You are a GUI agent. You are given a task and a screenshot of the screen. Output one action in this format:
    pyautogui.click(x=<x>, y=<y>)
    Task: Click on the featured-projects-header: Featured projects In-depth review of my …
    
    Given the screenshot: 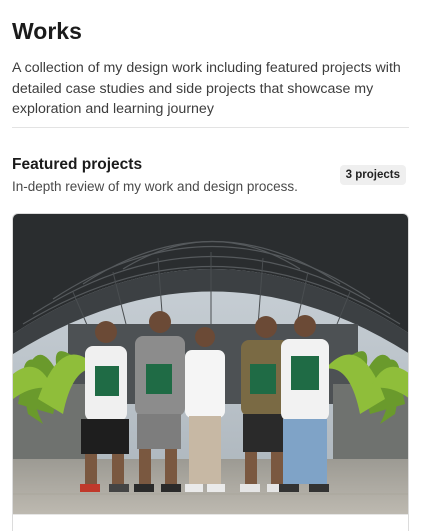 What is the action you would take?
    pyautogui.click(x=210, y=176)
    